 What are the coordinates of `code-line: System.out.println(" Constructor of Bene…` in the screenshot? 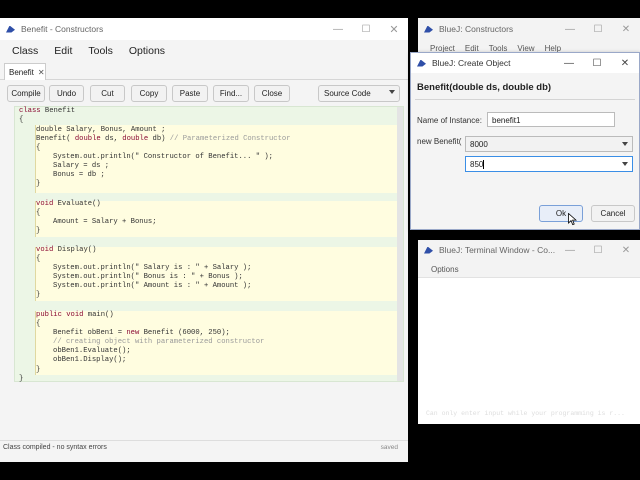 It's located at (163, 157).